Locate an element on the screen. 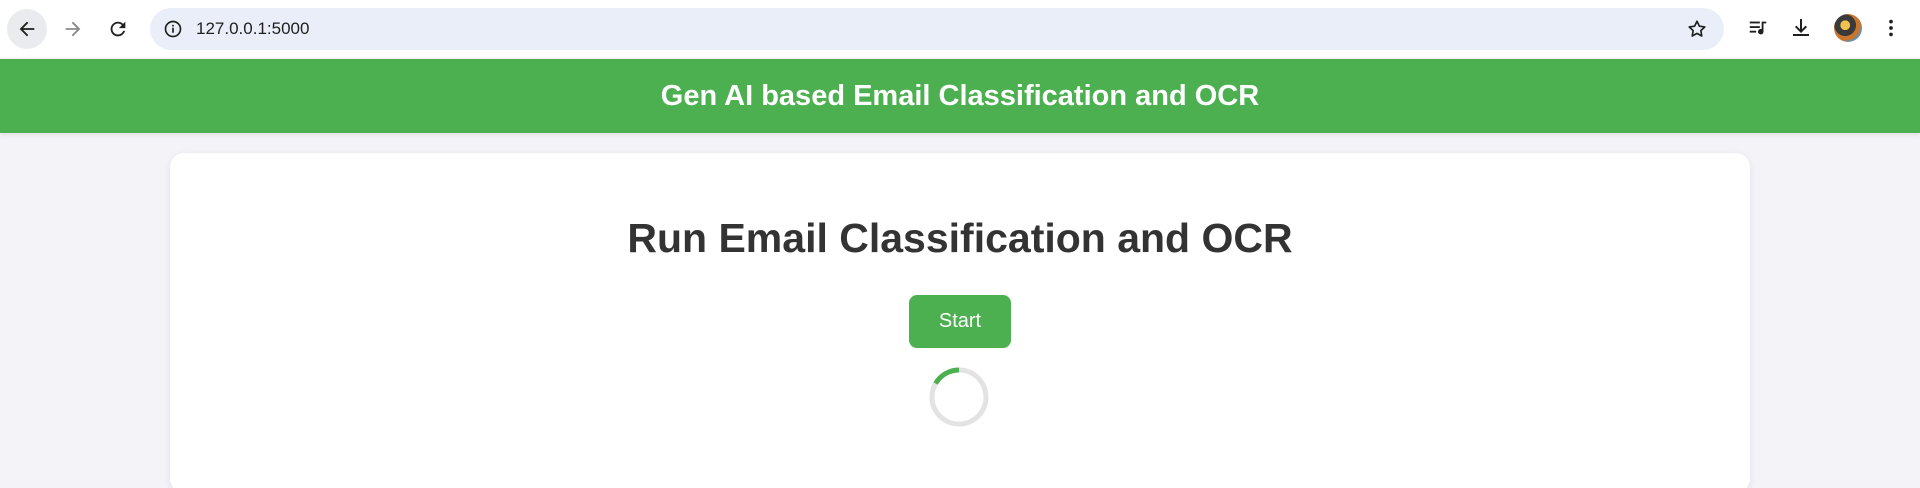 The height and width of the screenshot is (488, 1920). download-icon is located at coordinates (1801, 28).